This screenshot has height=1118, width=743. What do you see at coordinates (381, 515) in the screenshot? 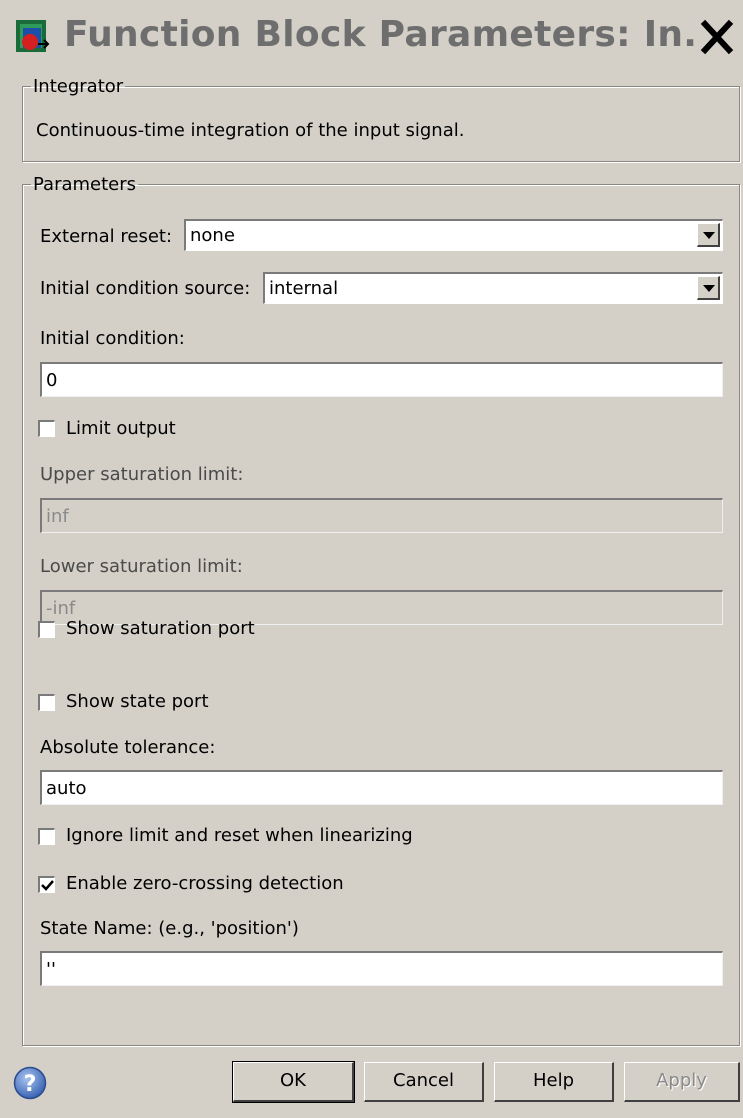
I see `upper-limit-field` at bounding box center [381, 515].